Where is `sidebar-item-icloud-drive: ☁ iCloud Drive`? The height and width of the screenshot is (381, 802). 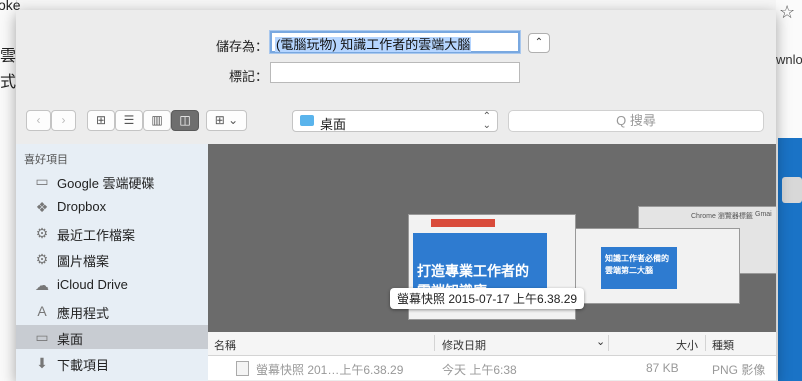
sidebar-item-icloud-drive: ☁ iCloud Drive is located at coordinates (112, 285).